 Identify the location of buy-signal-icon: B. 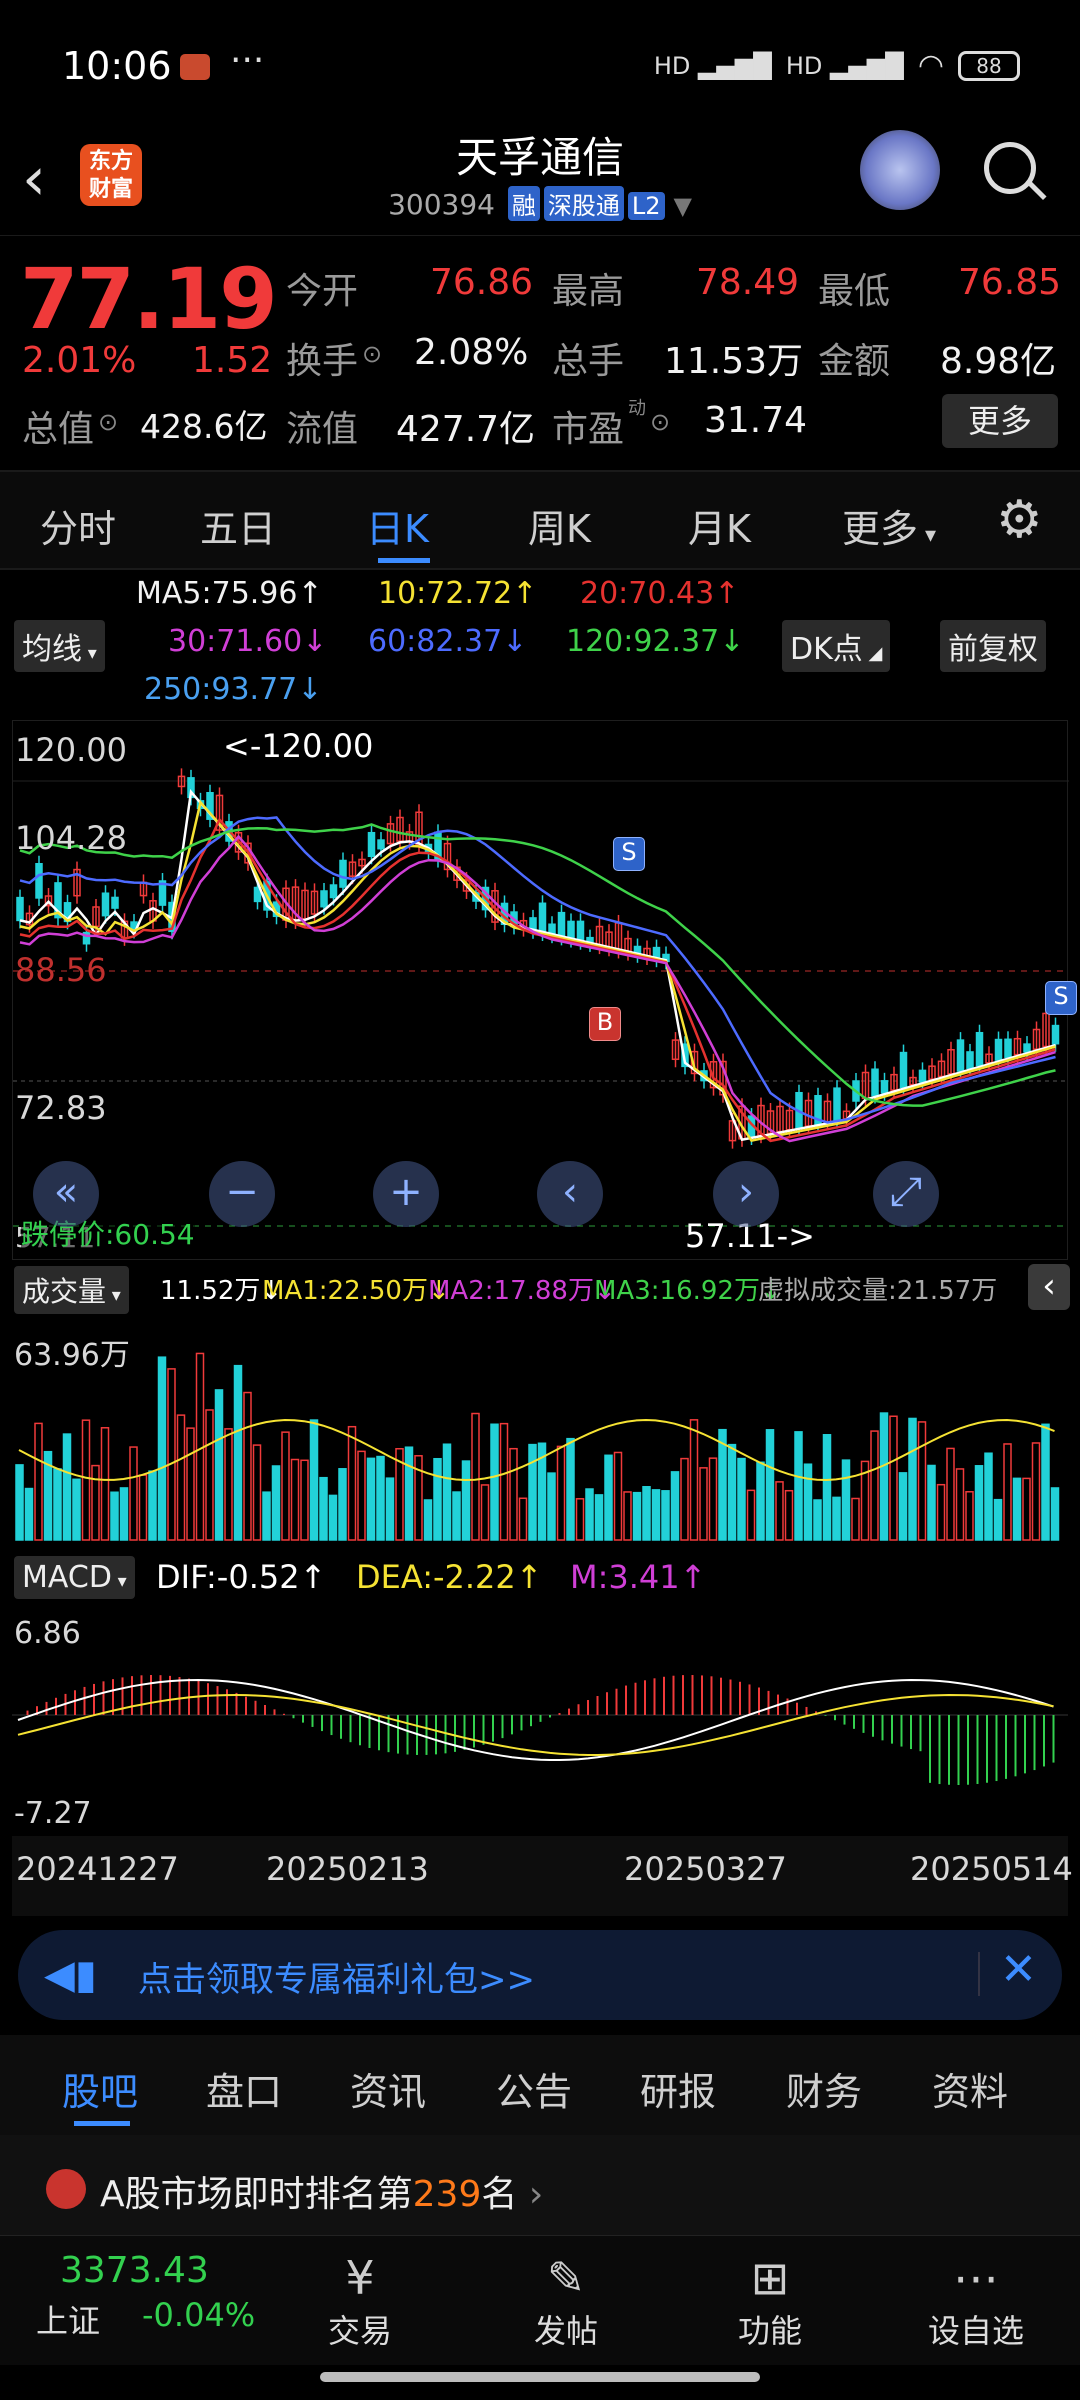
(605, 1024).